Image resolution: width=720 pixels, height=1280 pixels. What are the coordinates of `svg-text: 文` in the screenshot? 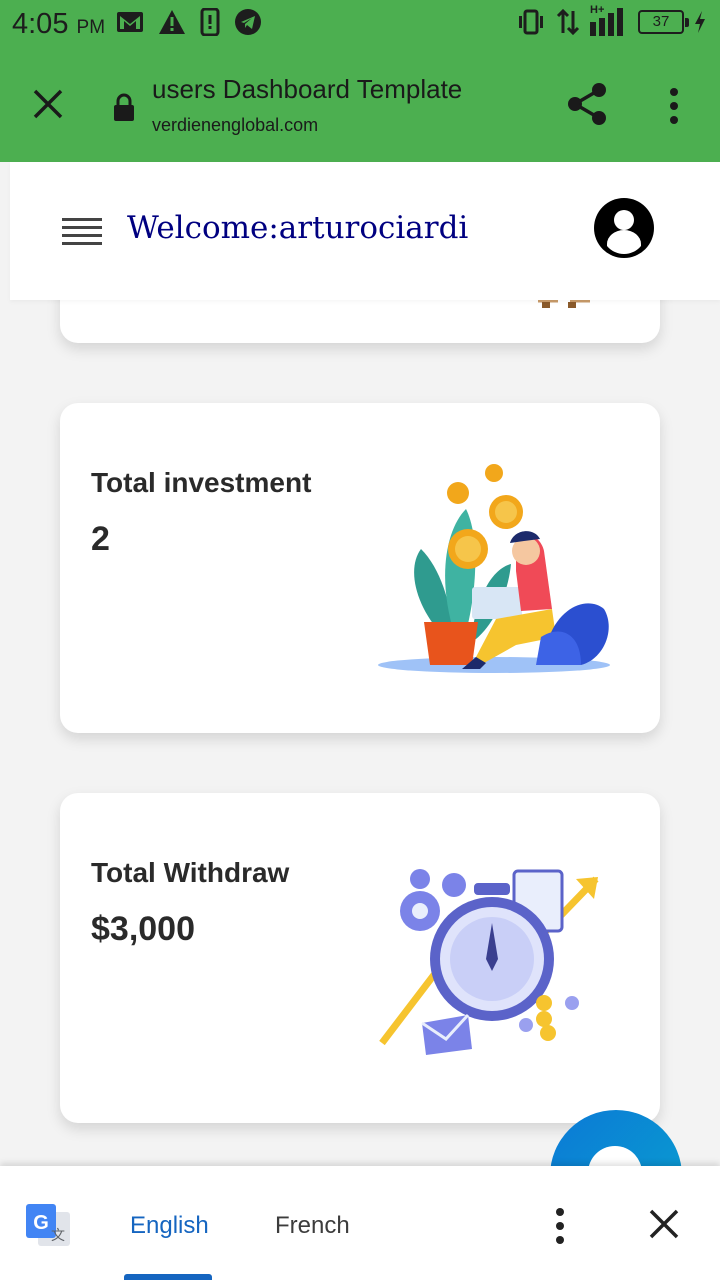 It's located at (58, 1236).